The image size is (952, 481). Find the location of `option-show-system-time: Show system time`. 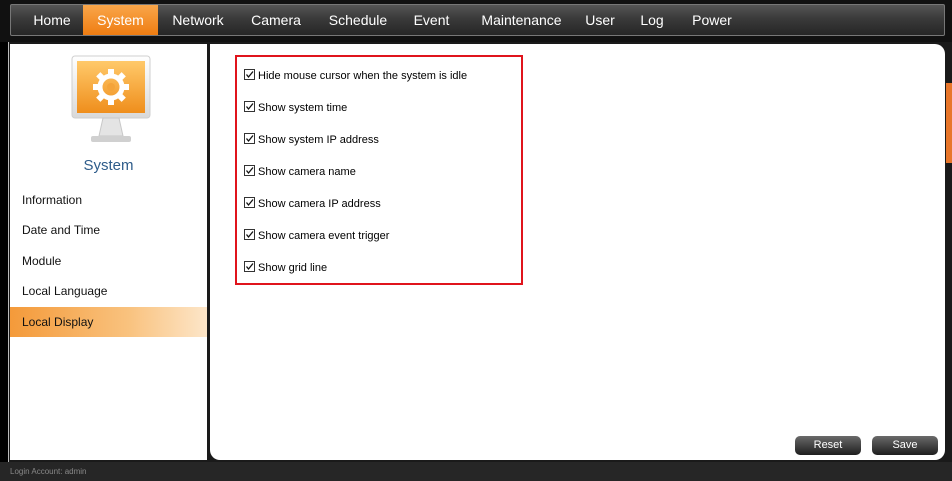

option-show-system-time: Show system time is located at coordinates (295, 108).